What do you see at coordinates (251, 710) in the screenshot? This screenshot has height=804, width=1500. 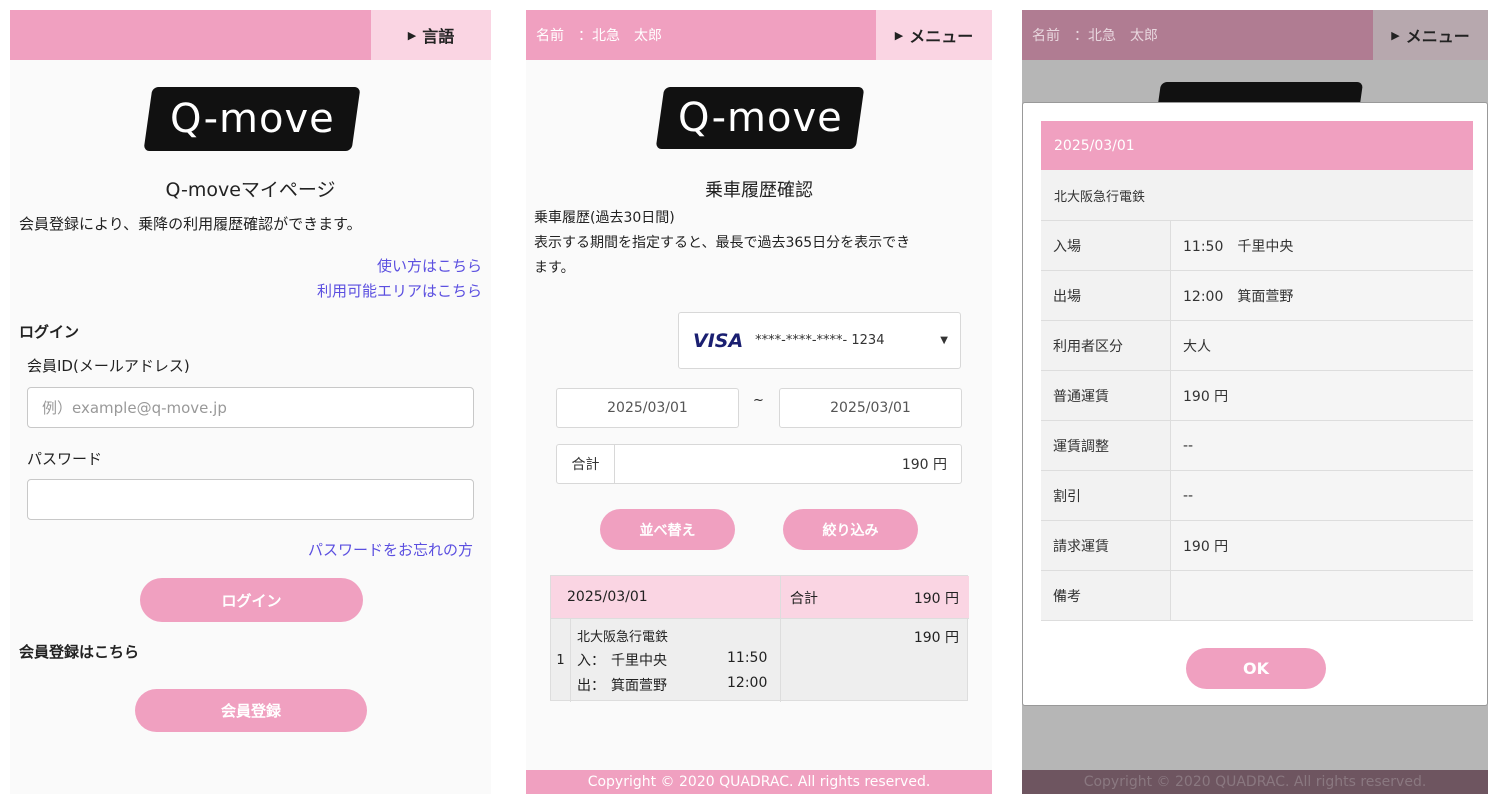 I see `register-button: 会員登録` at bounding box center [251, 710].